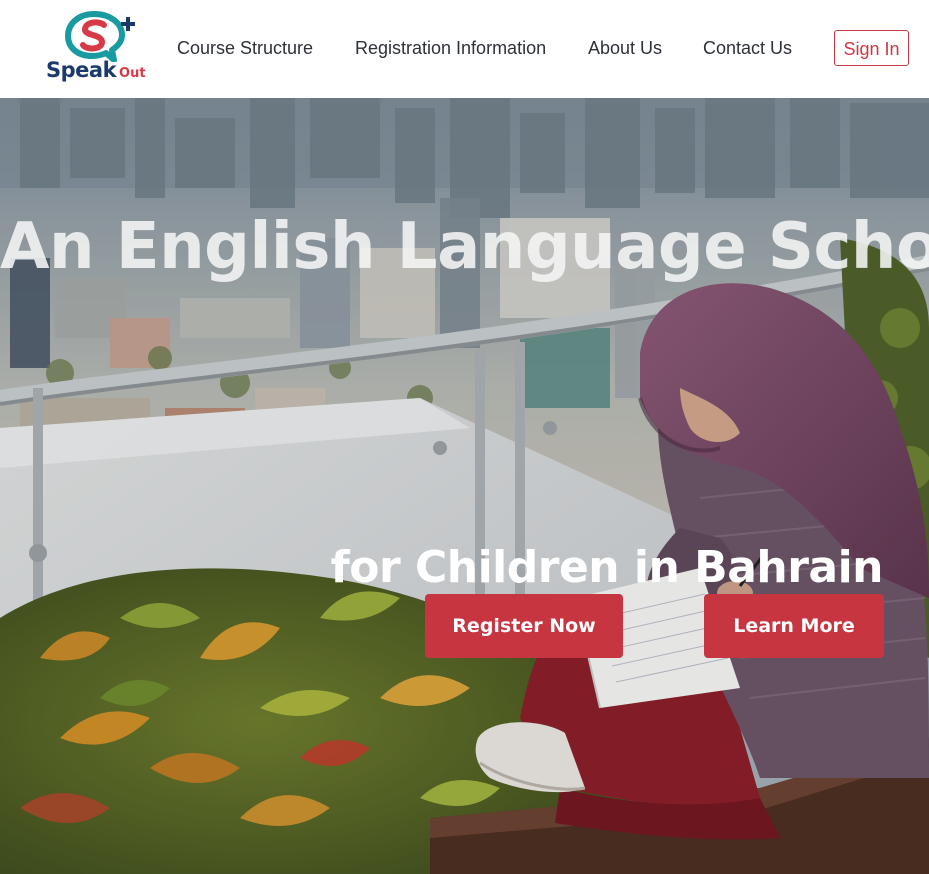  Describe the element at coordinates (794, 626) in the screenshot. I see `learn-more-button: Learn More` at that location.